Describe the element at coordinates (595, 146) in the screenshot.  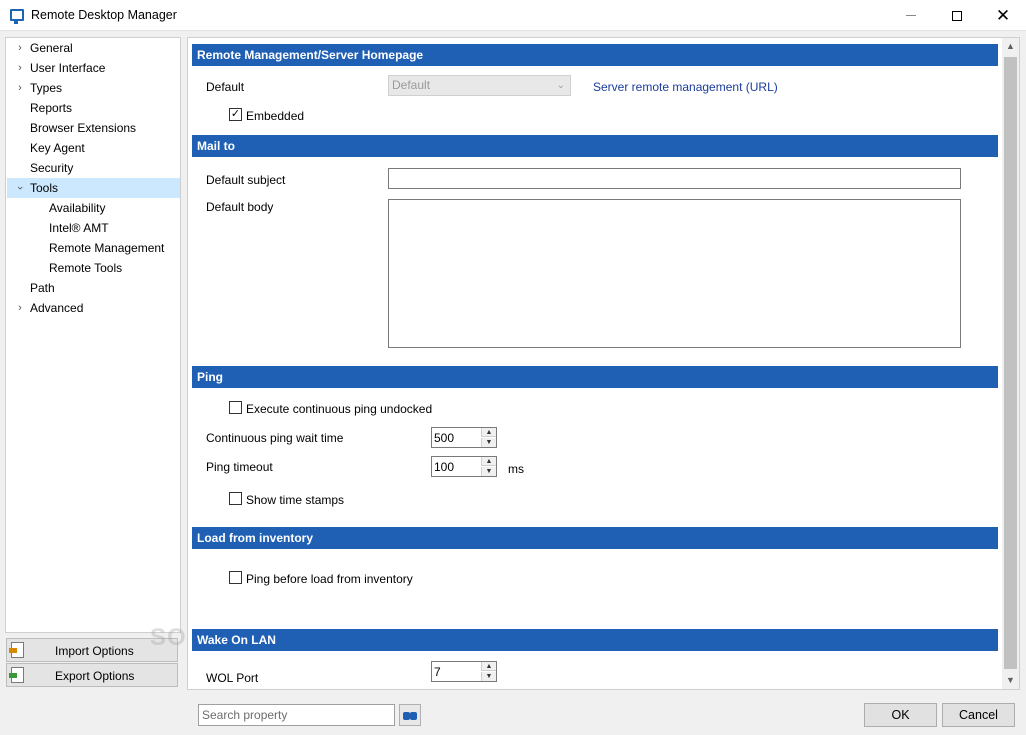
I see `section-header-mail-to: Mail to` at that location.